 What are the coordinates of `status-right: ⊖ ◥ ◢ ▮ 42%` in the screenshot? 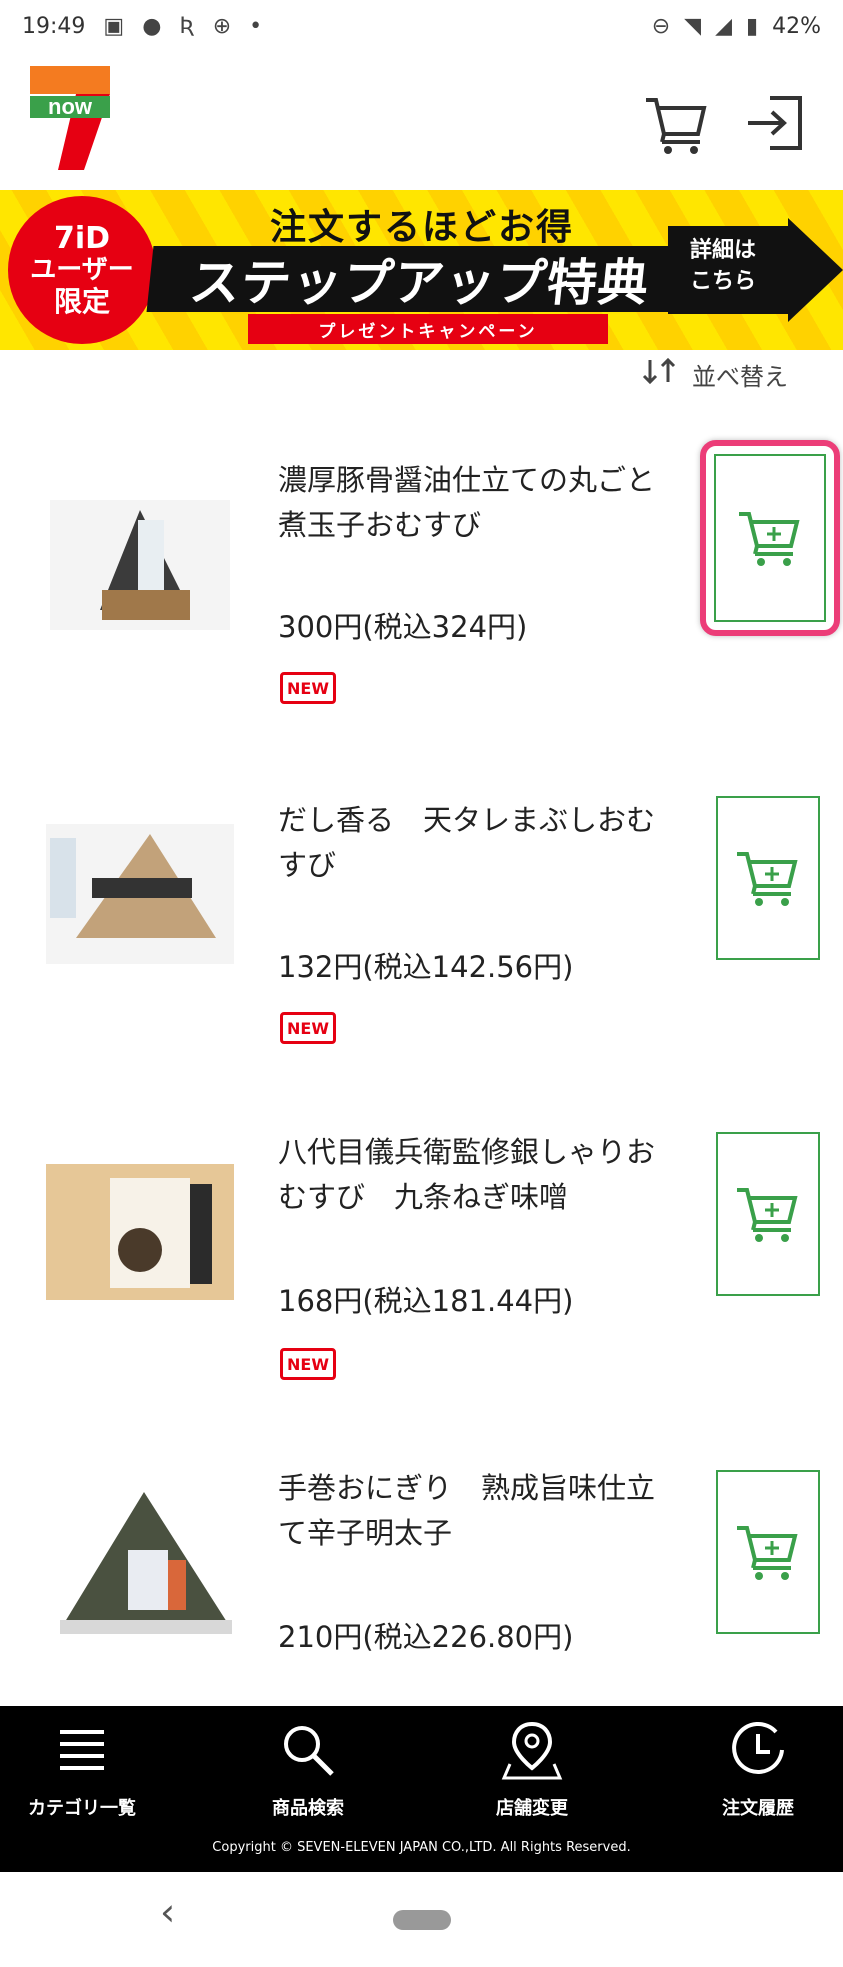 It's located at (736, 26).